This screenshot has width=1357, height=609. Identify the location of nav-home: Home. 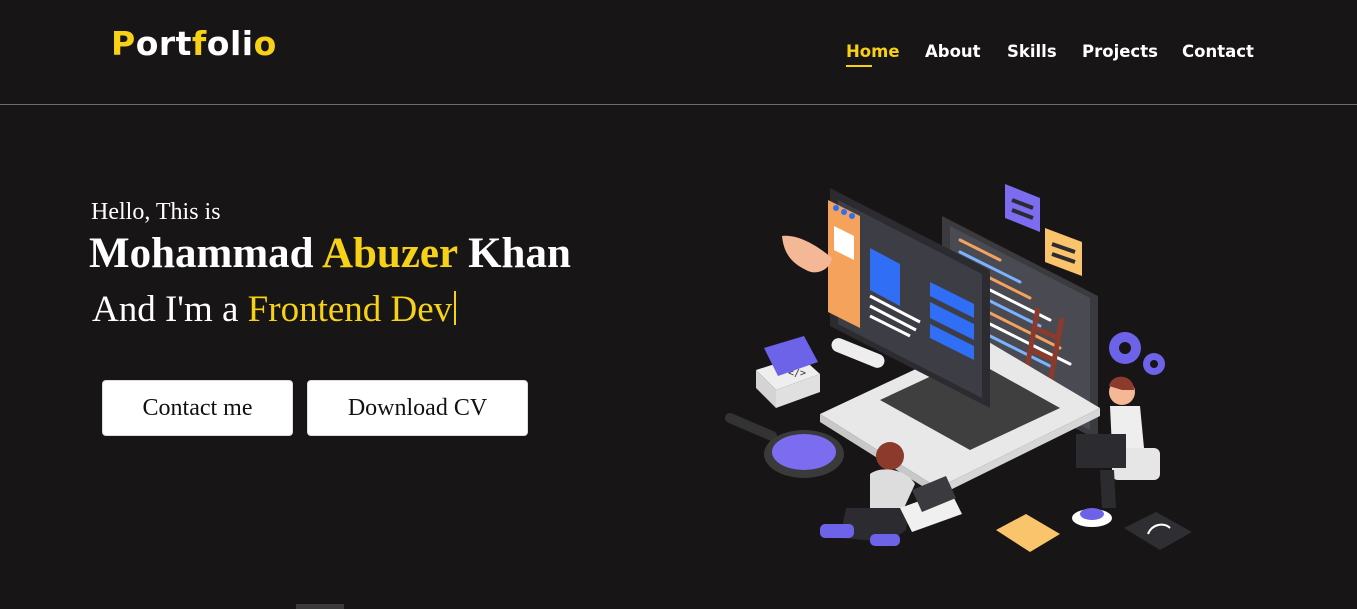
(873, 54).